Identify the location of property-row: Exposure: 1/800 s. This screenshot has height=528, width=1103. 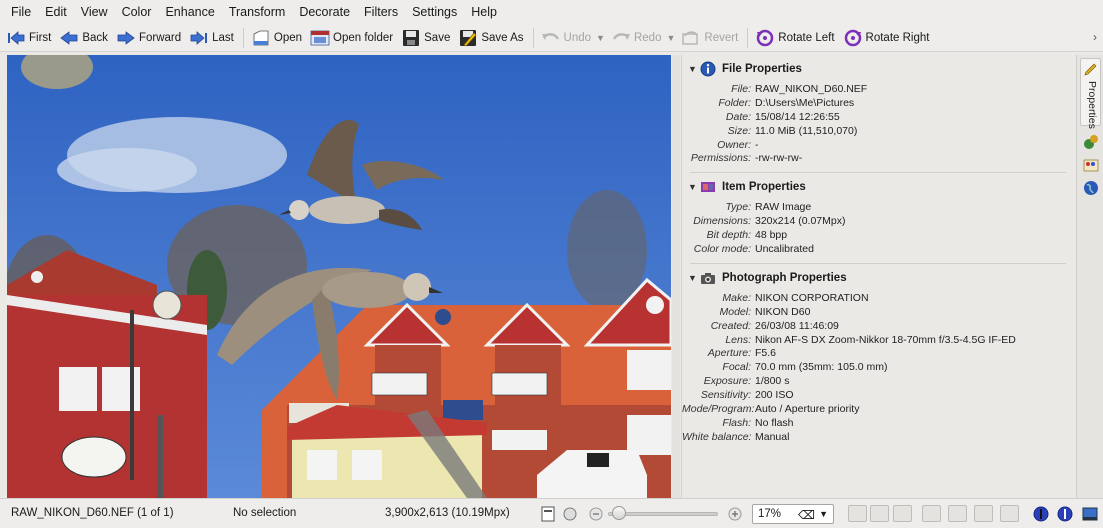
(878, 382).